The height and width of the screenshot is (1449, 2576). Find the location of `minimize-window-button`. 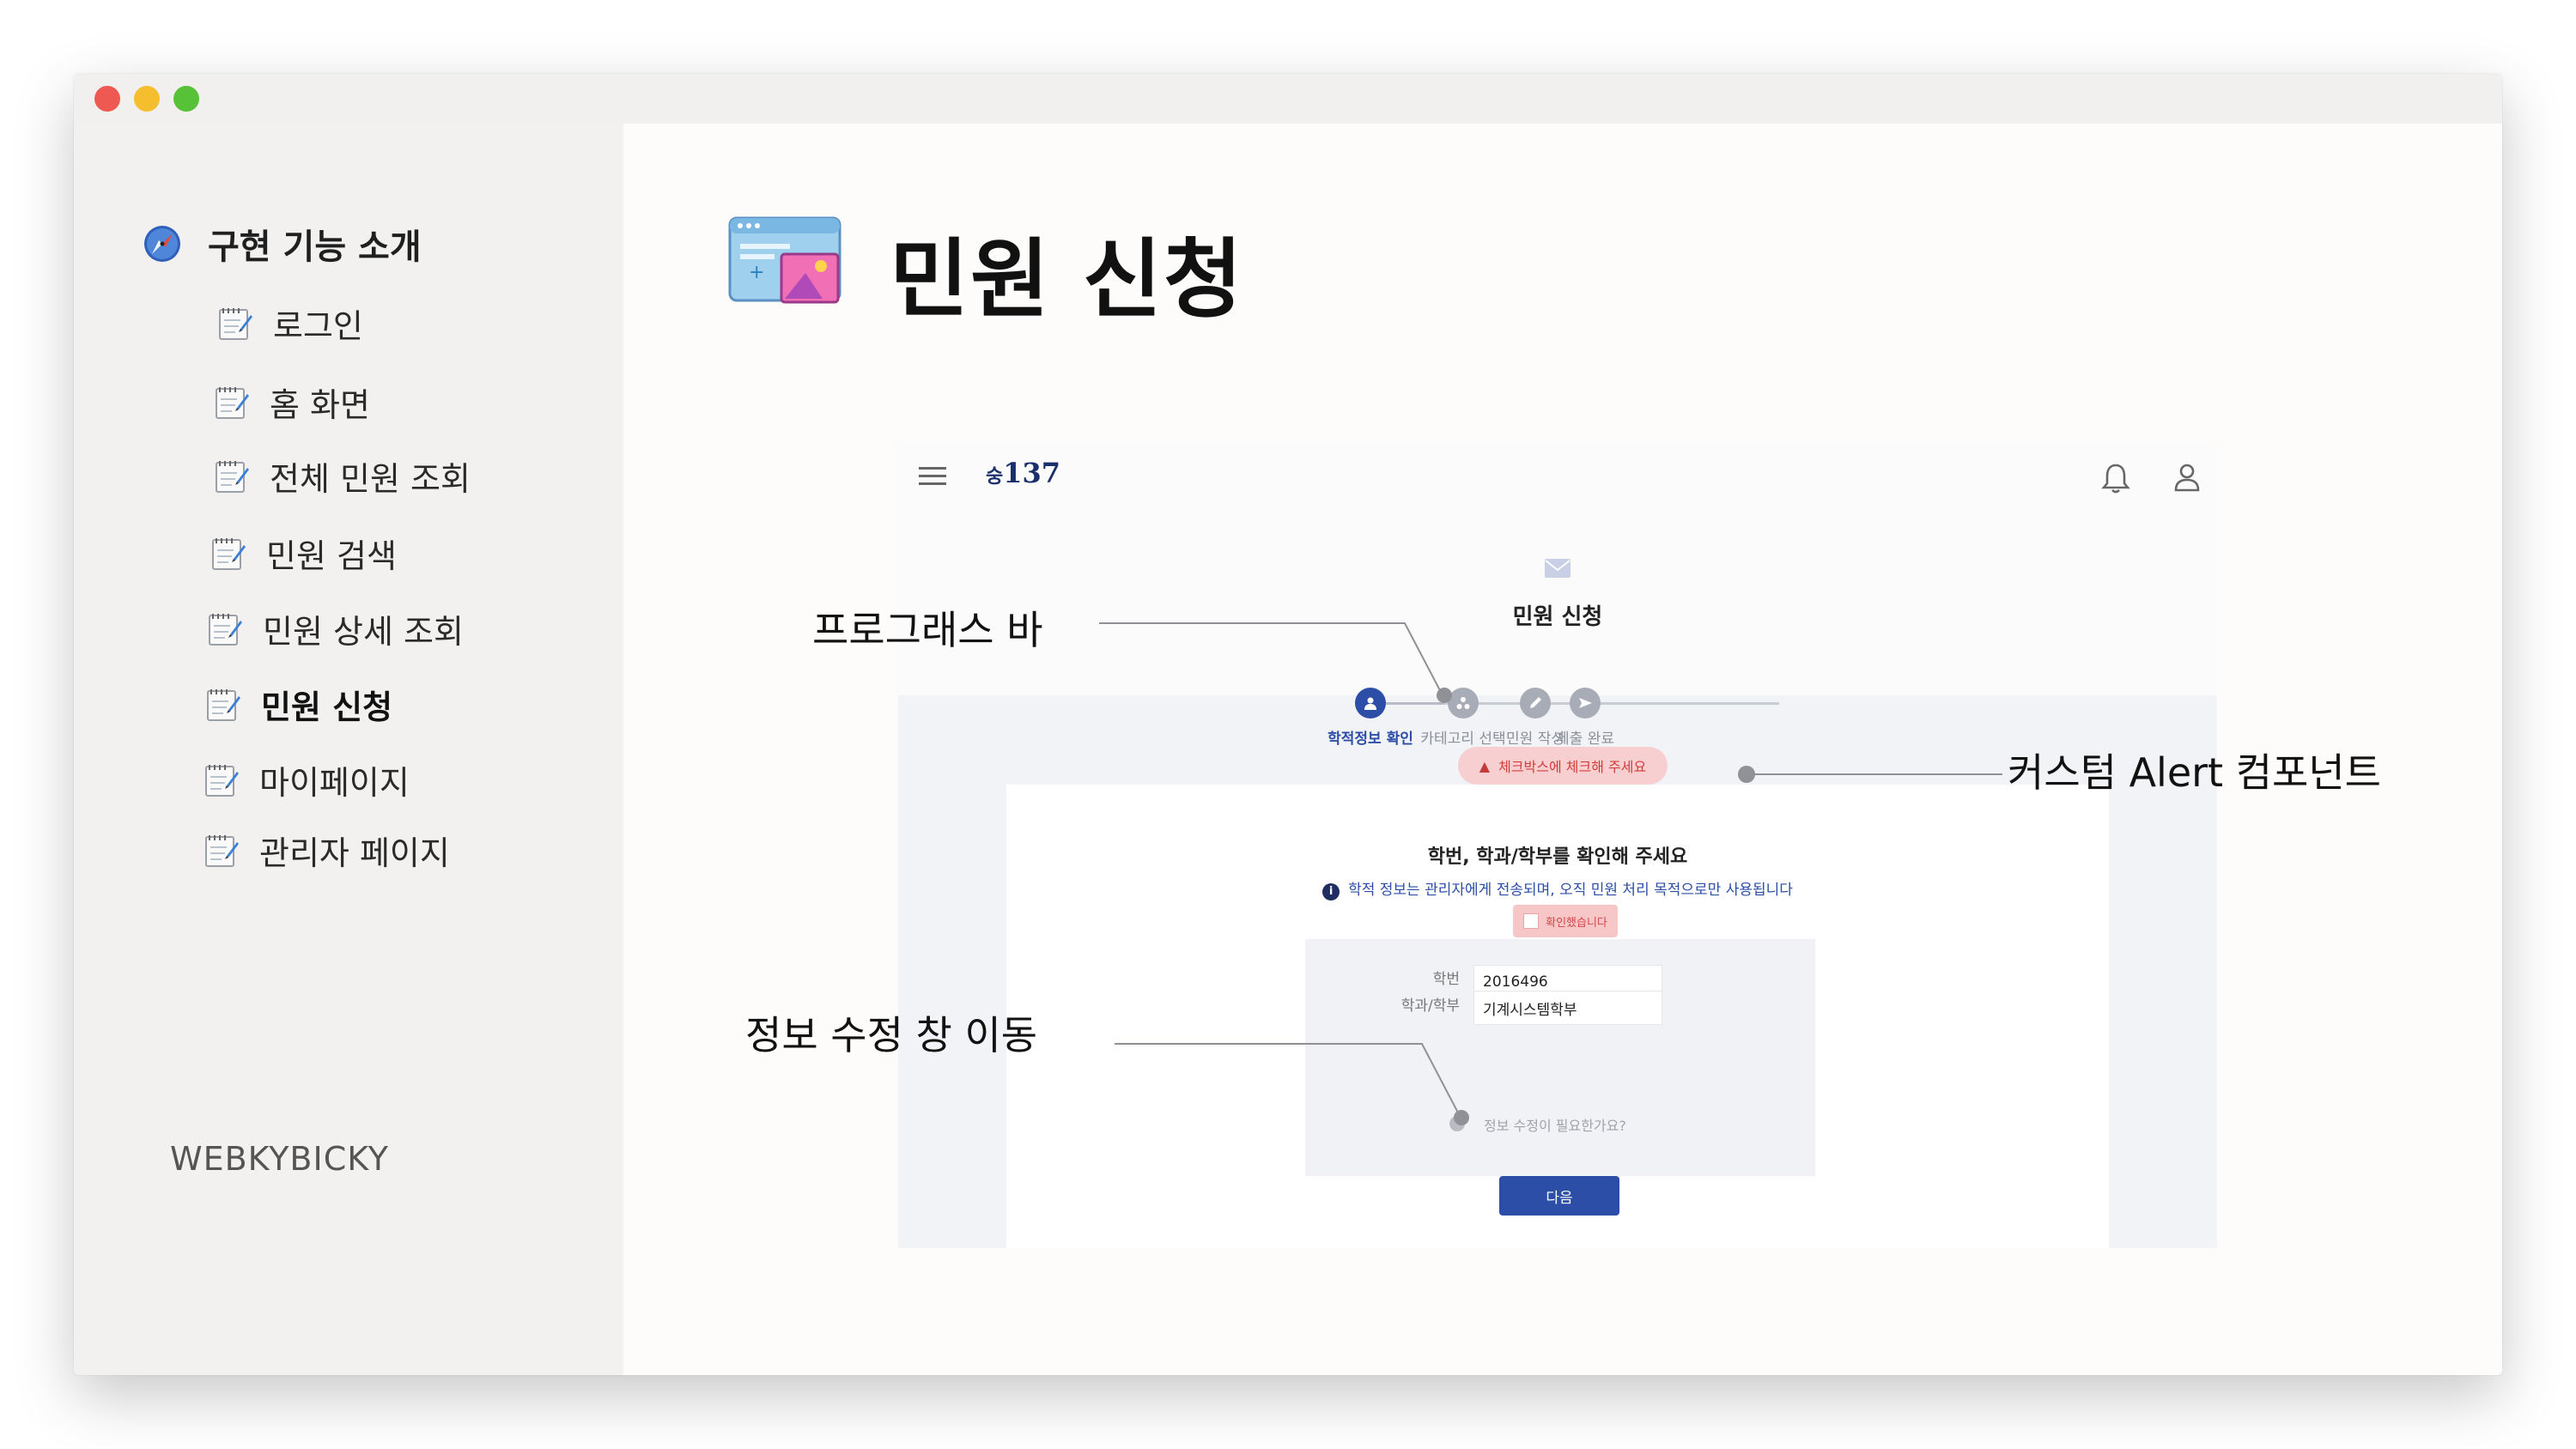

minimize-window-button is located at coordinates (147, 99).